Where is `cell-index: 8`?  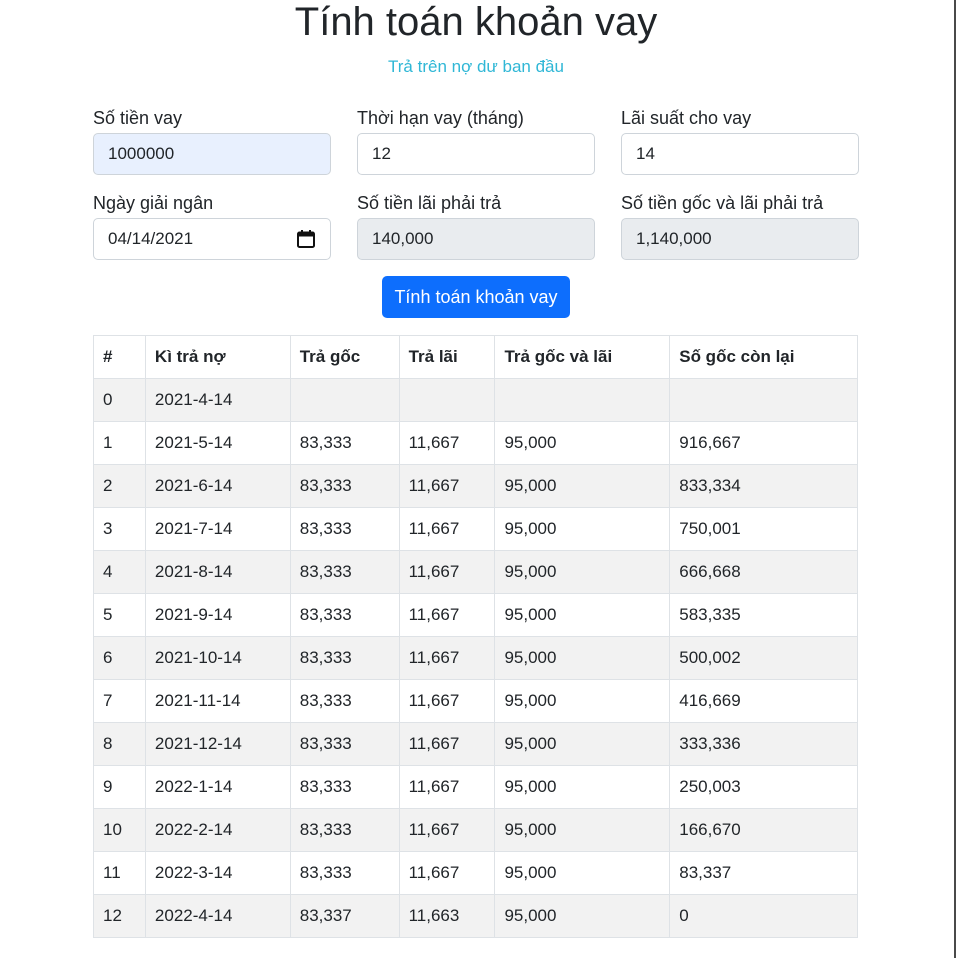
cell-index: 8 is located at coordinates (119, 744).